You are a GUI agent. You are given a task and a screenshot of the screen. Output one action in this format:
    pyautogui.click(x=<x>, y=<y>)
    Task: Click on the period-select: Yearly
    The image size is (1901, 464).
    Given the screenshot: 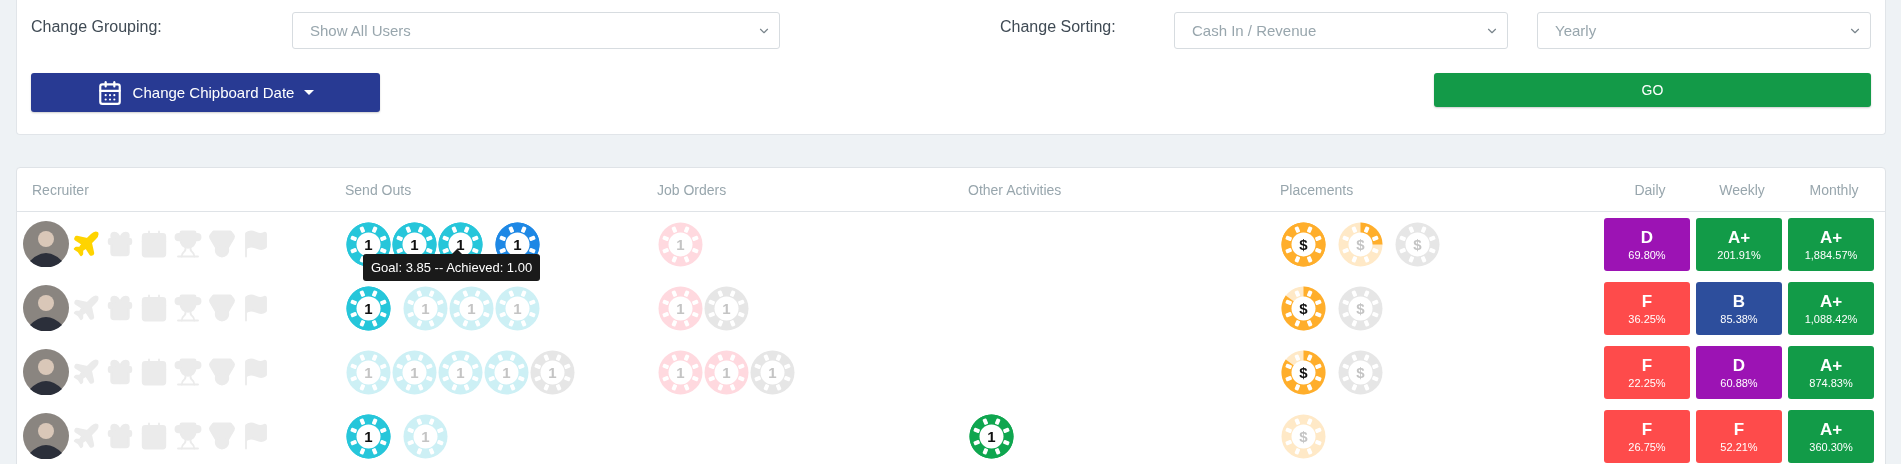 What is the action you would take?
    pyautogui.click(x=1704, y=30)
    